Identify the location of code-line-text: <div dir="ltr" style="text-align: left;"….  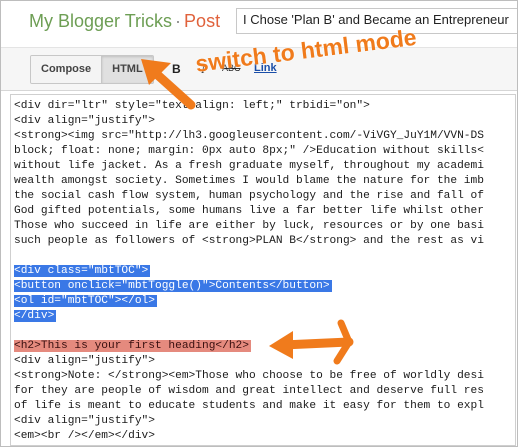
(192, 106).